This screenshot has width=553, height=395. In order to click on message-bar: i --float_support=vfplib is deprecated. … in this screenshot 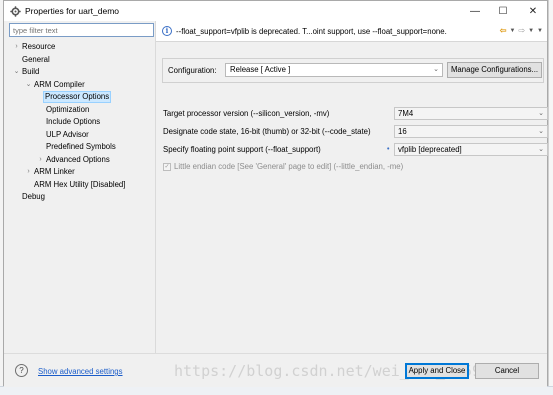, I will do `click(351, 31)`.